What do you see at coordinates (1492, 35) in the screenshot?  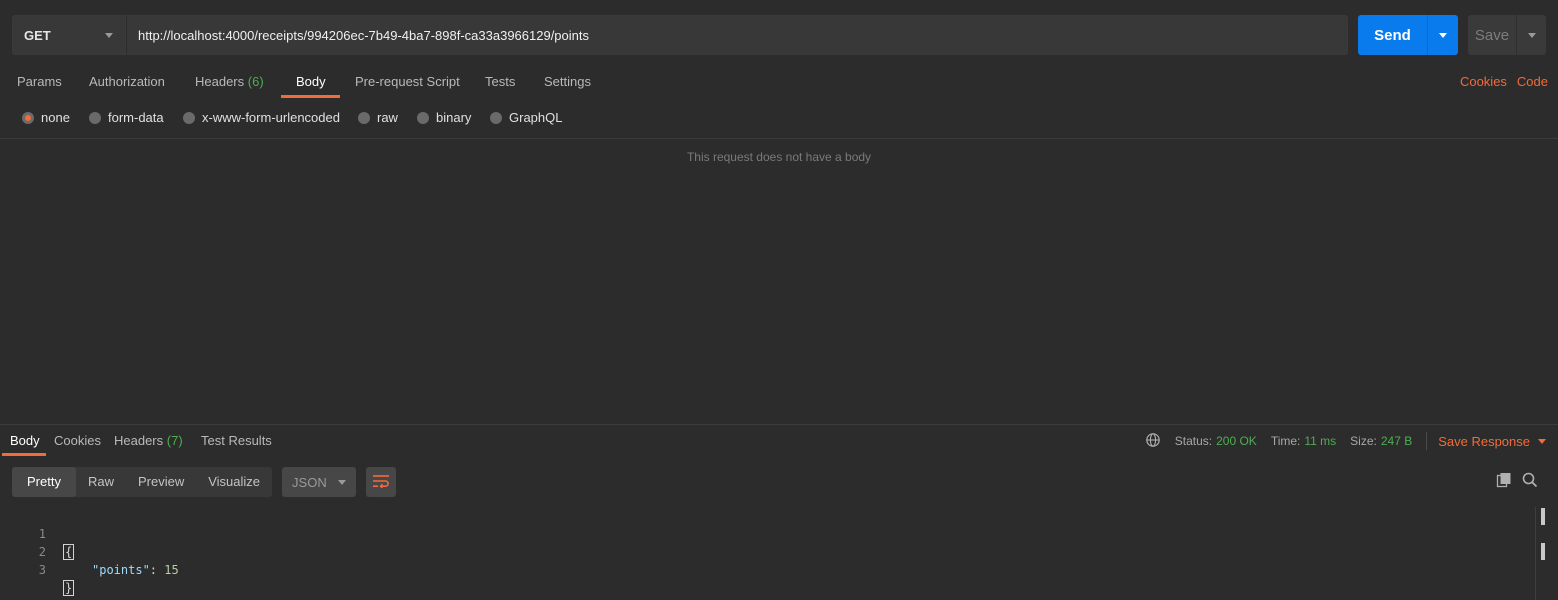 I see `save-button: Save` at bounding box center [1492, 35].